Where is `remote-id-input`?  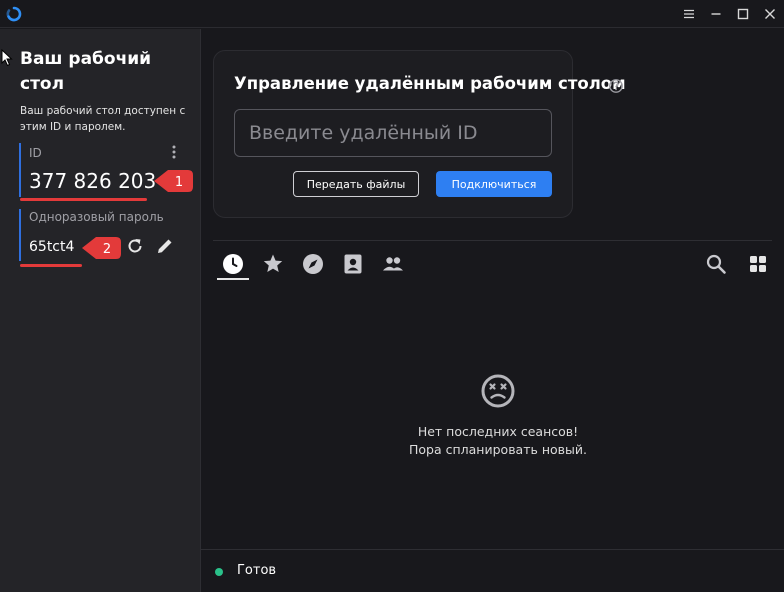
remote-id-input is located at coordinates (393, 133).